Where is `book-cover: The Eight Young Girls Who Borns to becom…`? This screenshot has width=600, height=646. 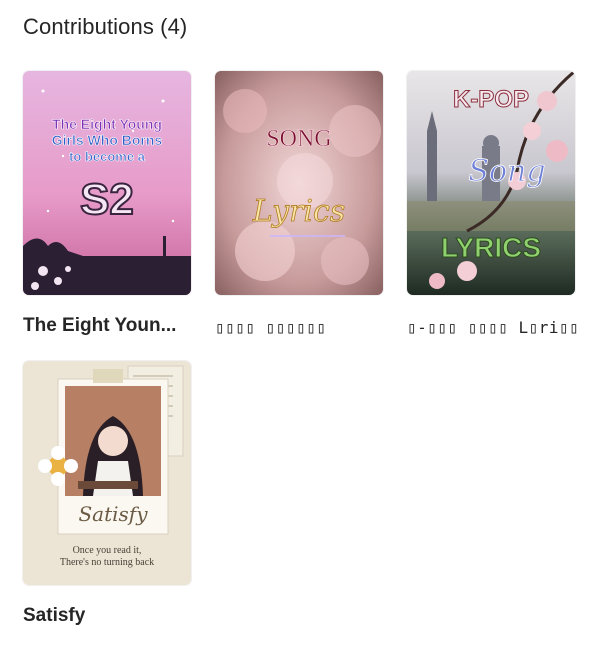 book-cover: The Eight Young Girls Who Borns to becom… is located at coordinates (107, 183).